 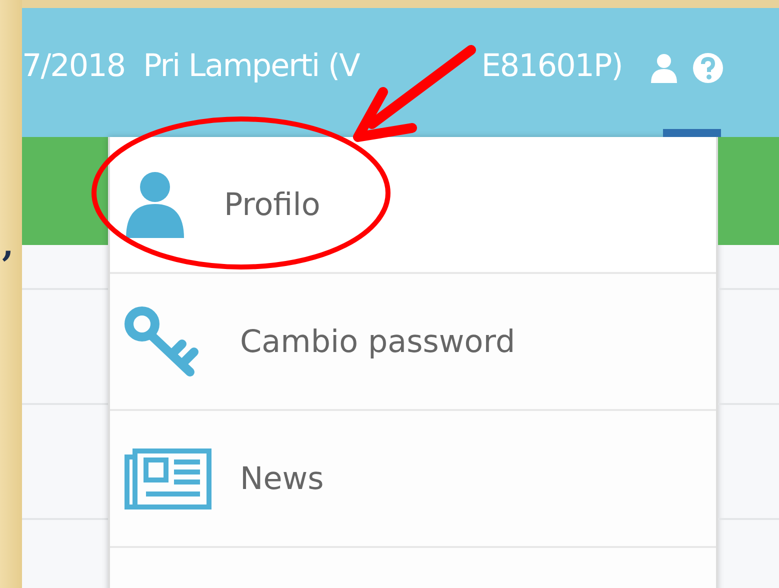 What do you see at coordinates (162, 342) in the screenshot?
I see `key-icon` at bounding box center [162, 342].